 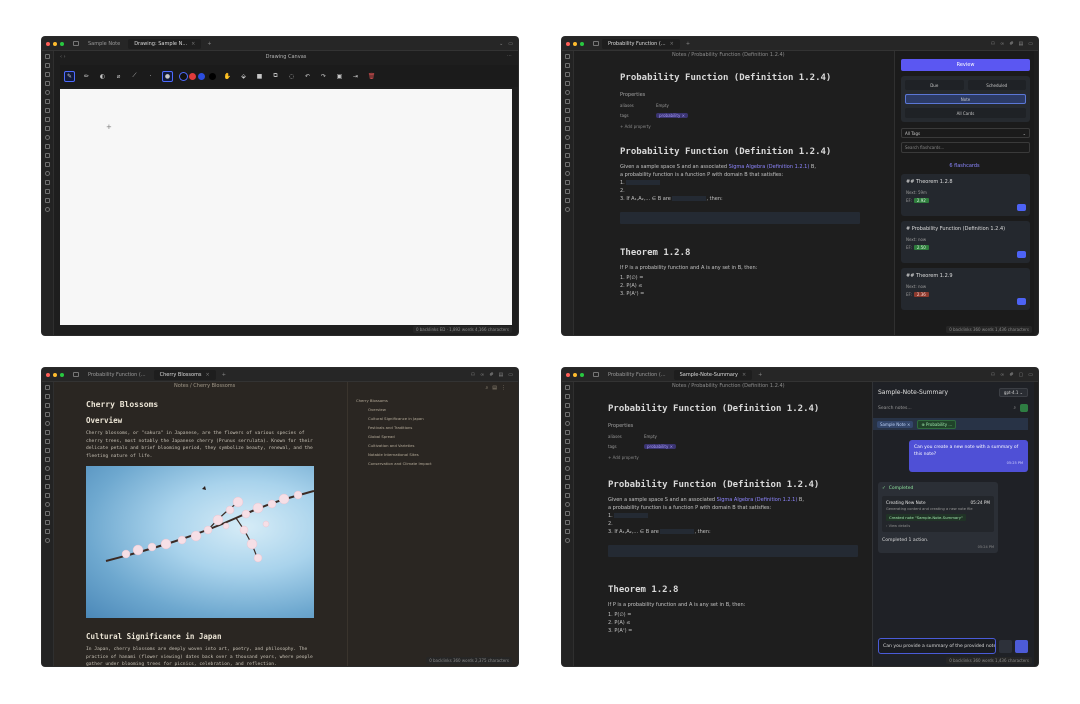 What do you see at coordinates (192, 76) in the screenshot?
I see `color-red-swatch` at bounding box center [192, 76].